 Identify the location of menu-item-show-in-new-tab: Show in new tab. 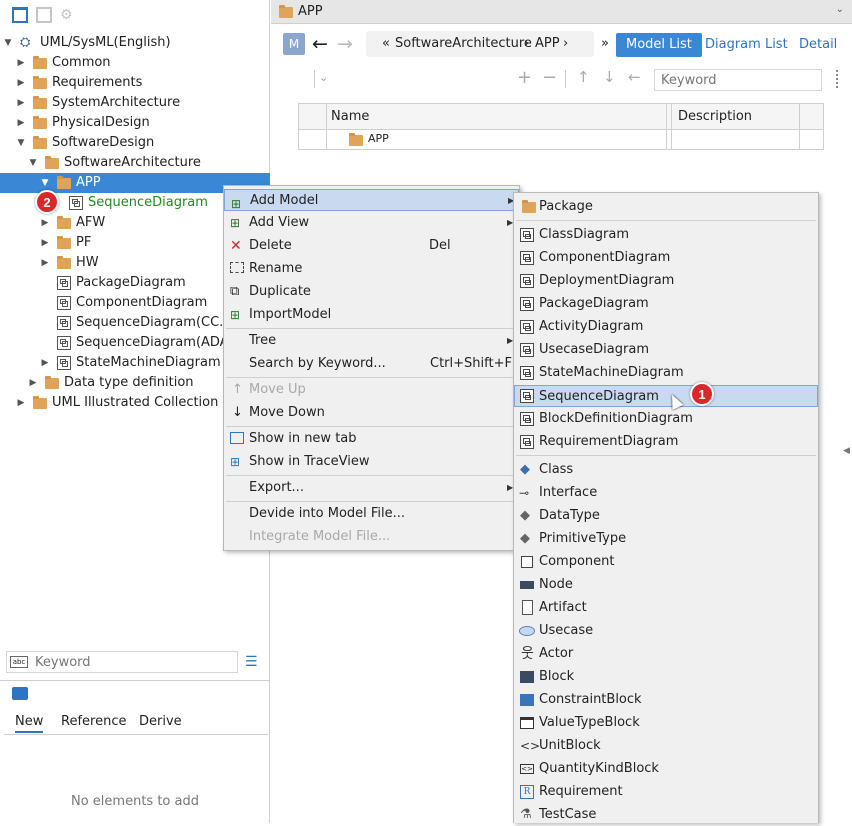
(371, 439).